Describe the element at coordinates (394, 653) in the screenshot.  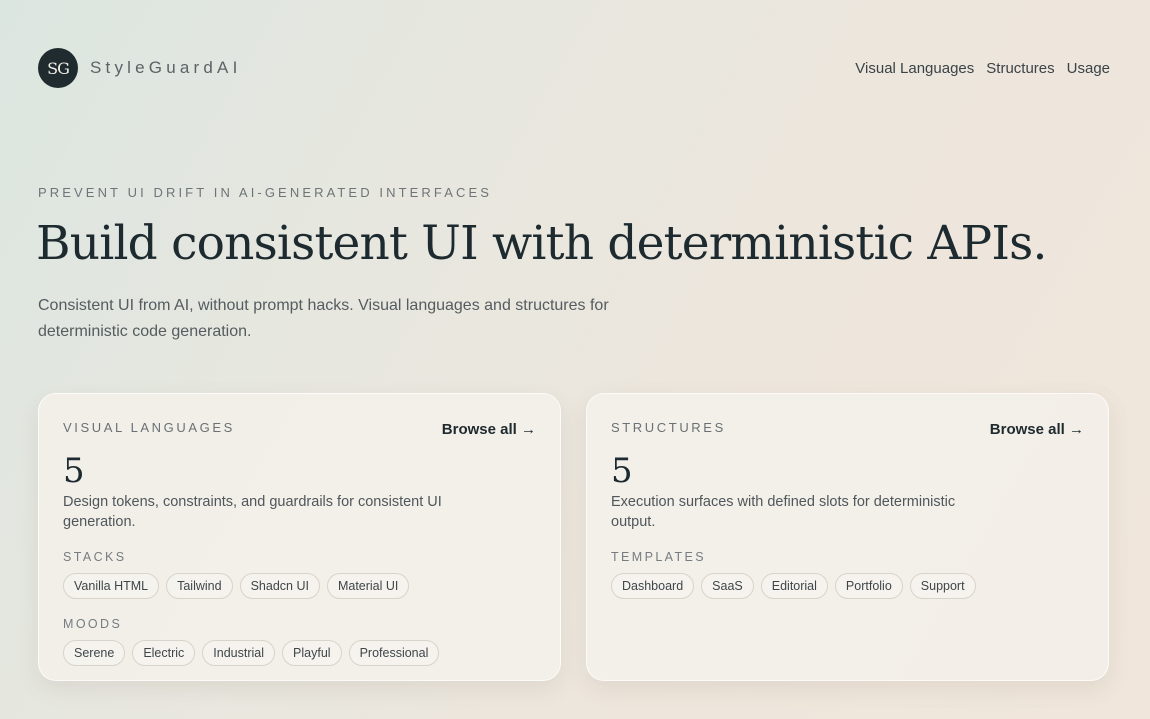
I see `chip-professional: Professional` at that location.